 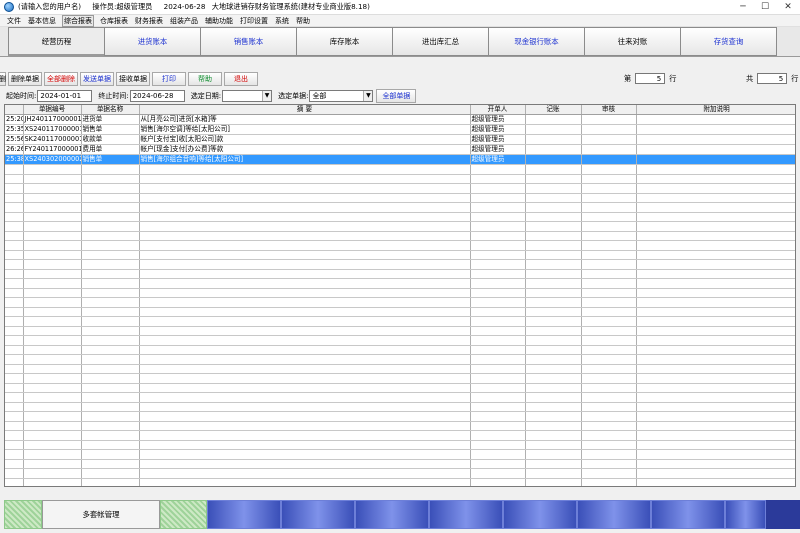 I want to click on menu-reports: 综合报表, so click(x=78, y=20).